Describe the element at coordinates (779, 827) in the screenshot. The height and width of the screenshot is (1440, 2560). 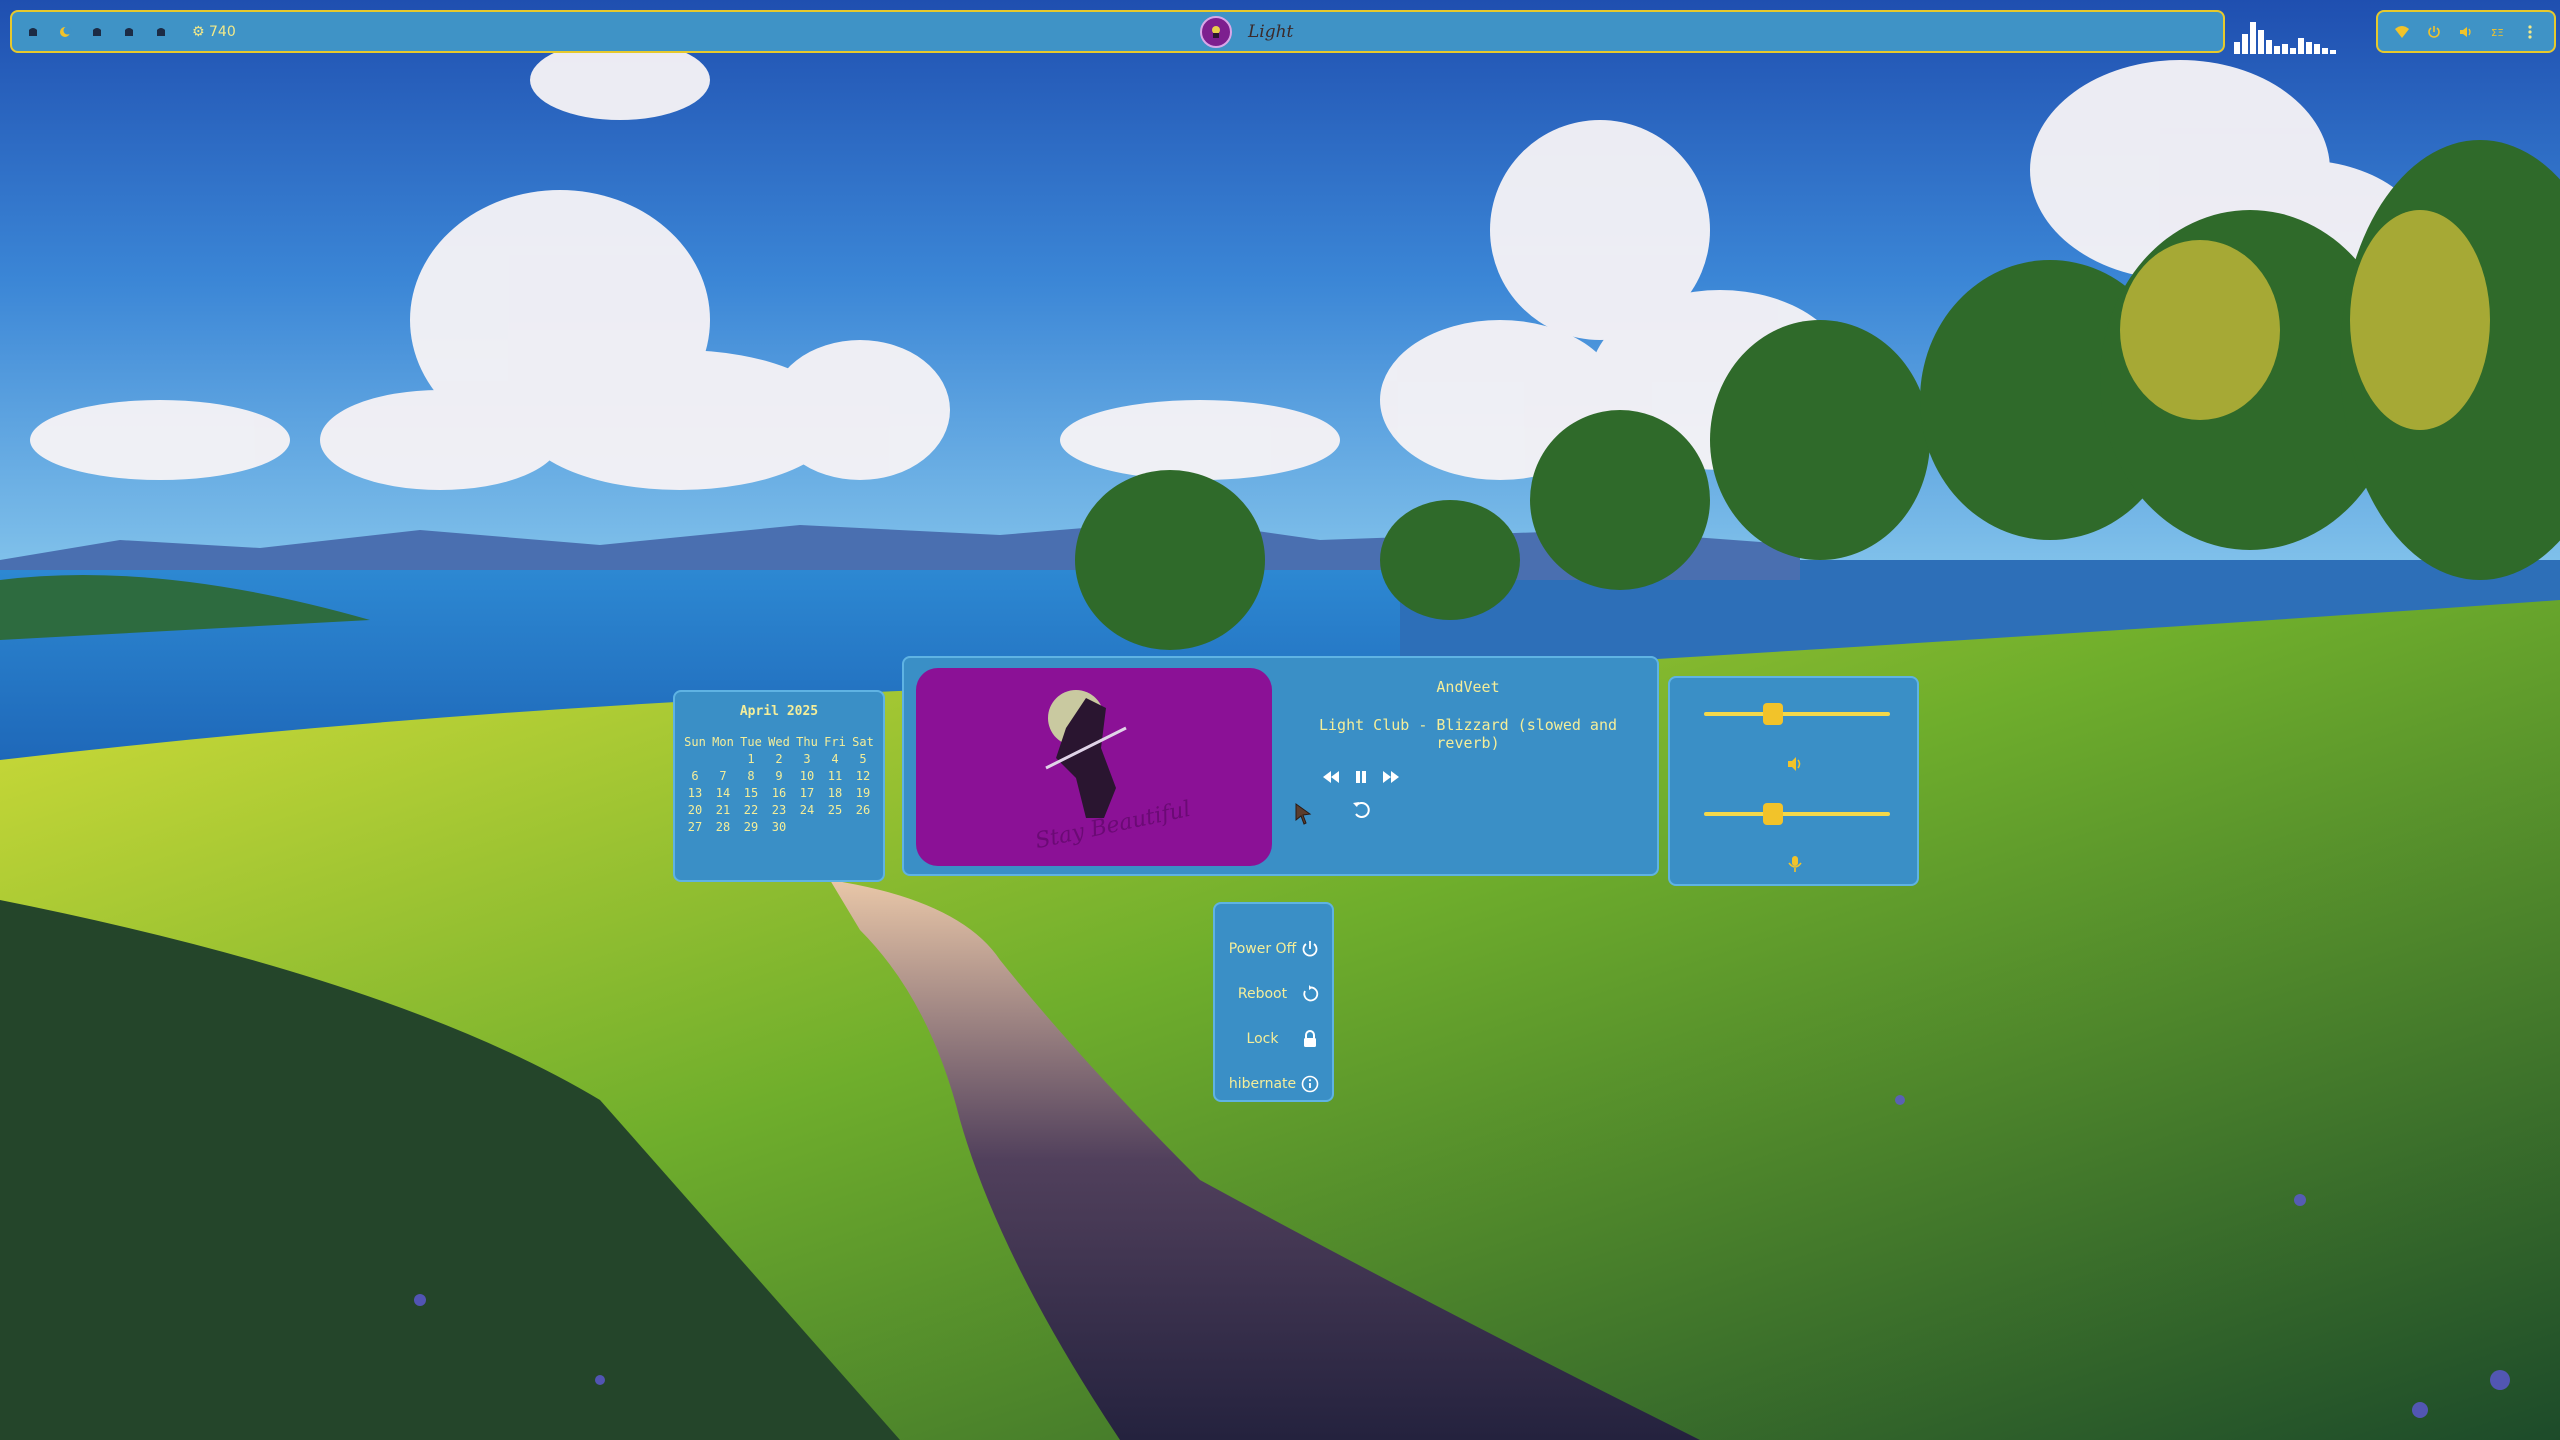
I see `calendar-day: 30` at that location.